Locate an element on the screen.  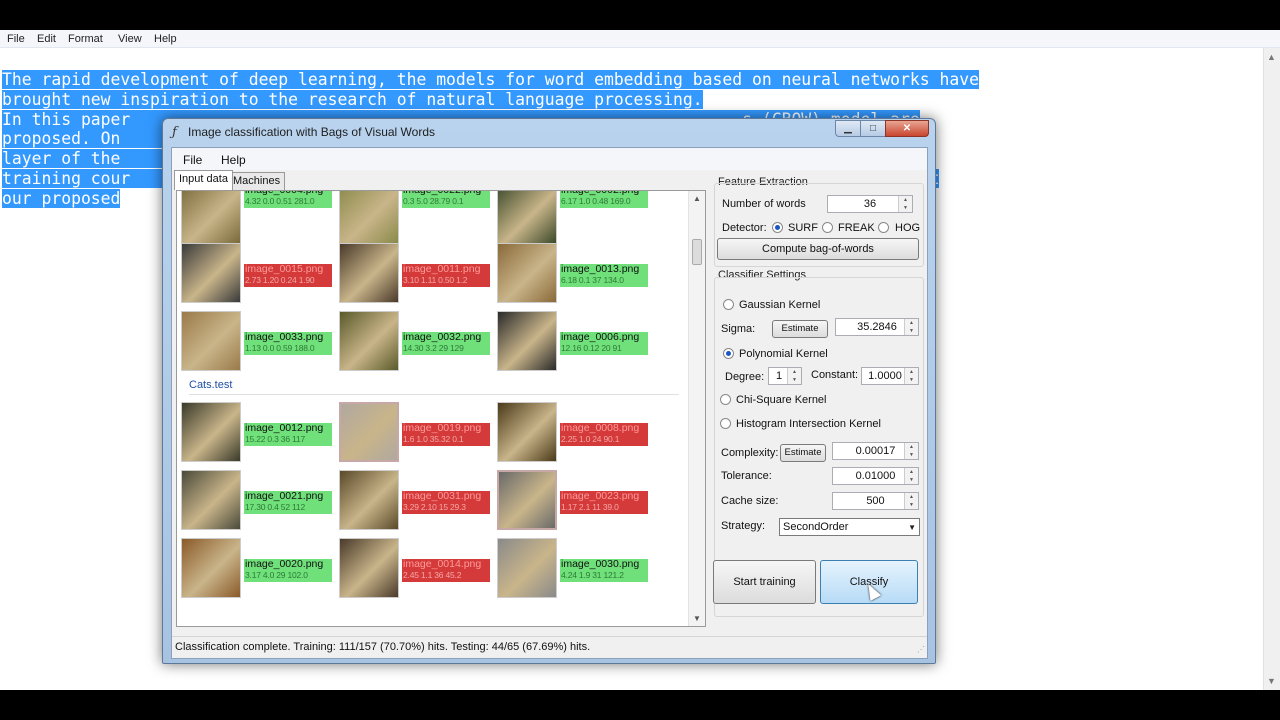
image-label: image_0030.png 4.24 1.9 31 121.2 is located at coordinates (604, 570).